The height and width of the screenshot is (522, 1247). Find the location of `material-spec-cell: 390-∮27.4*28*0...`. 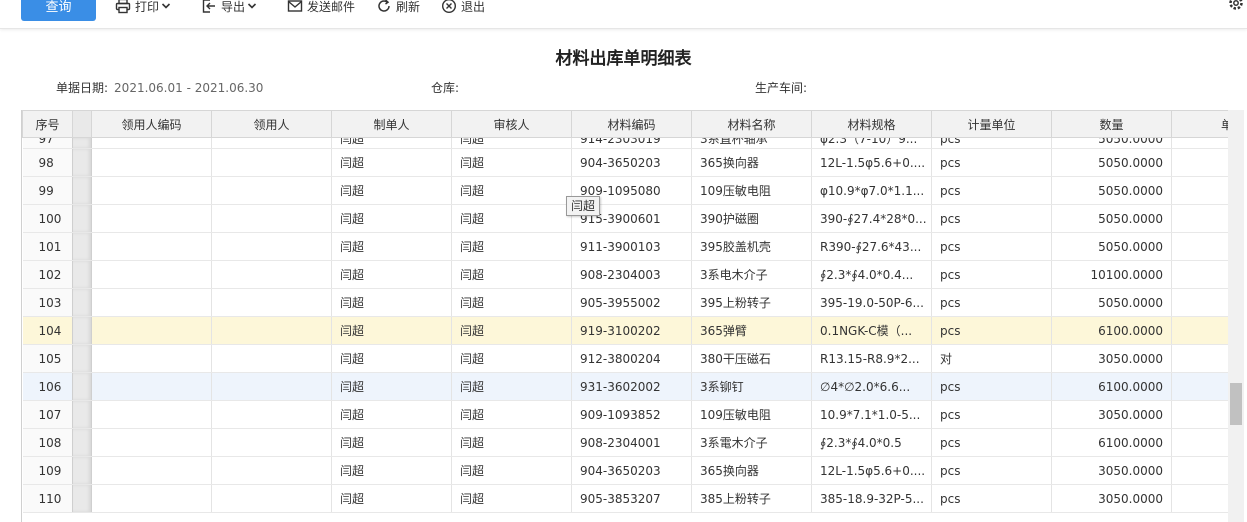

material-spec-cell: 390-∮27.4*28*0... is located at coordinates (871, 218).